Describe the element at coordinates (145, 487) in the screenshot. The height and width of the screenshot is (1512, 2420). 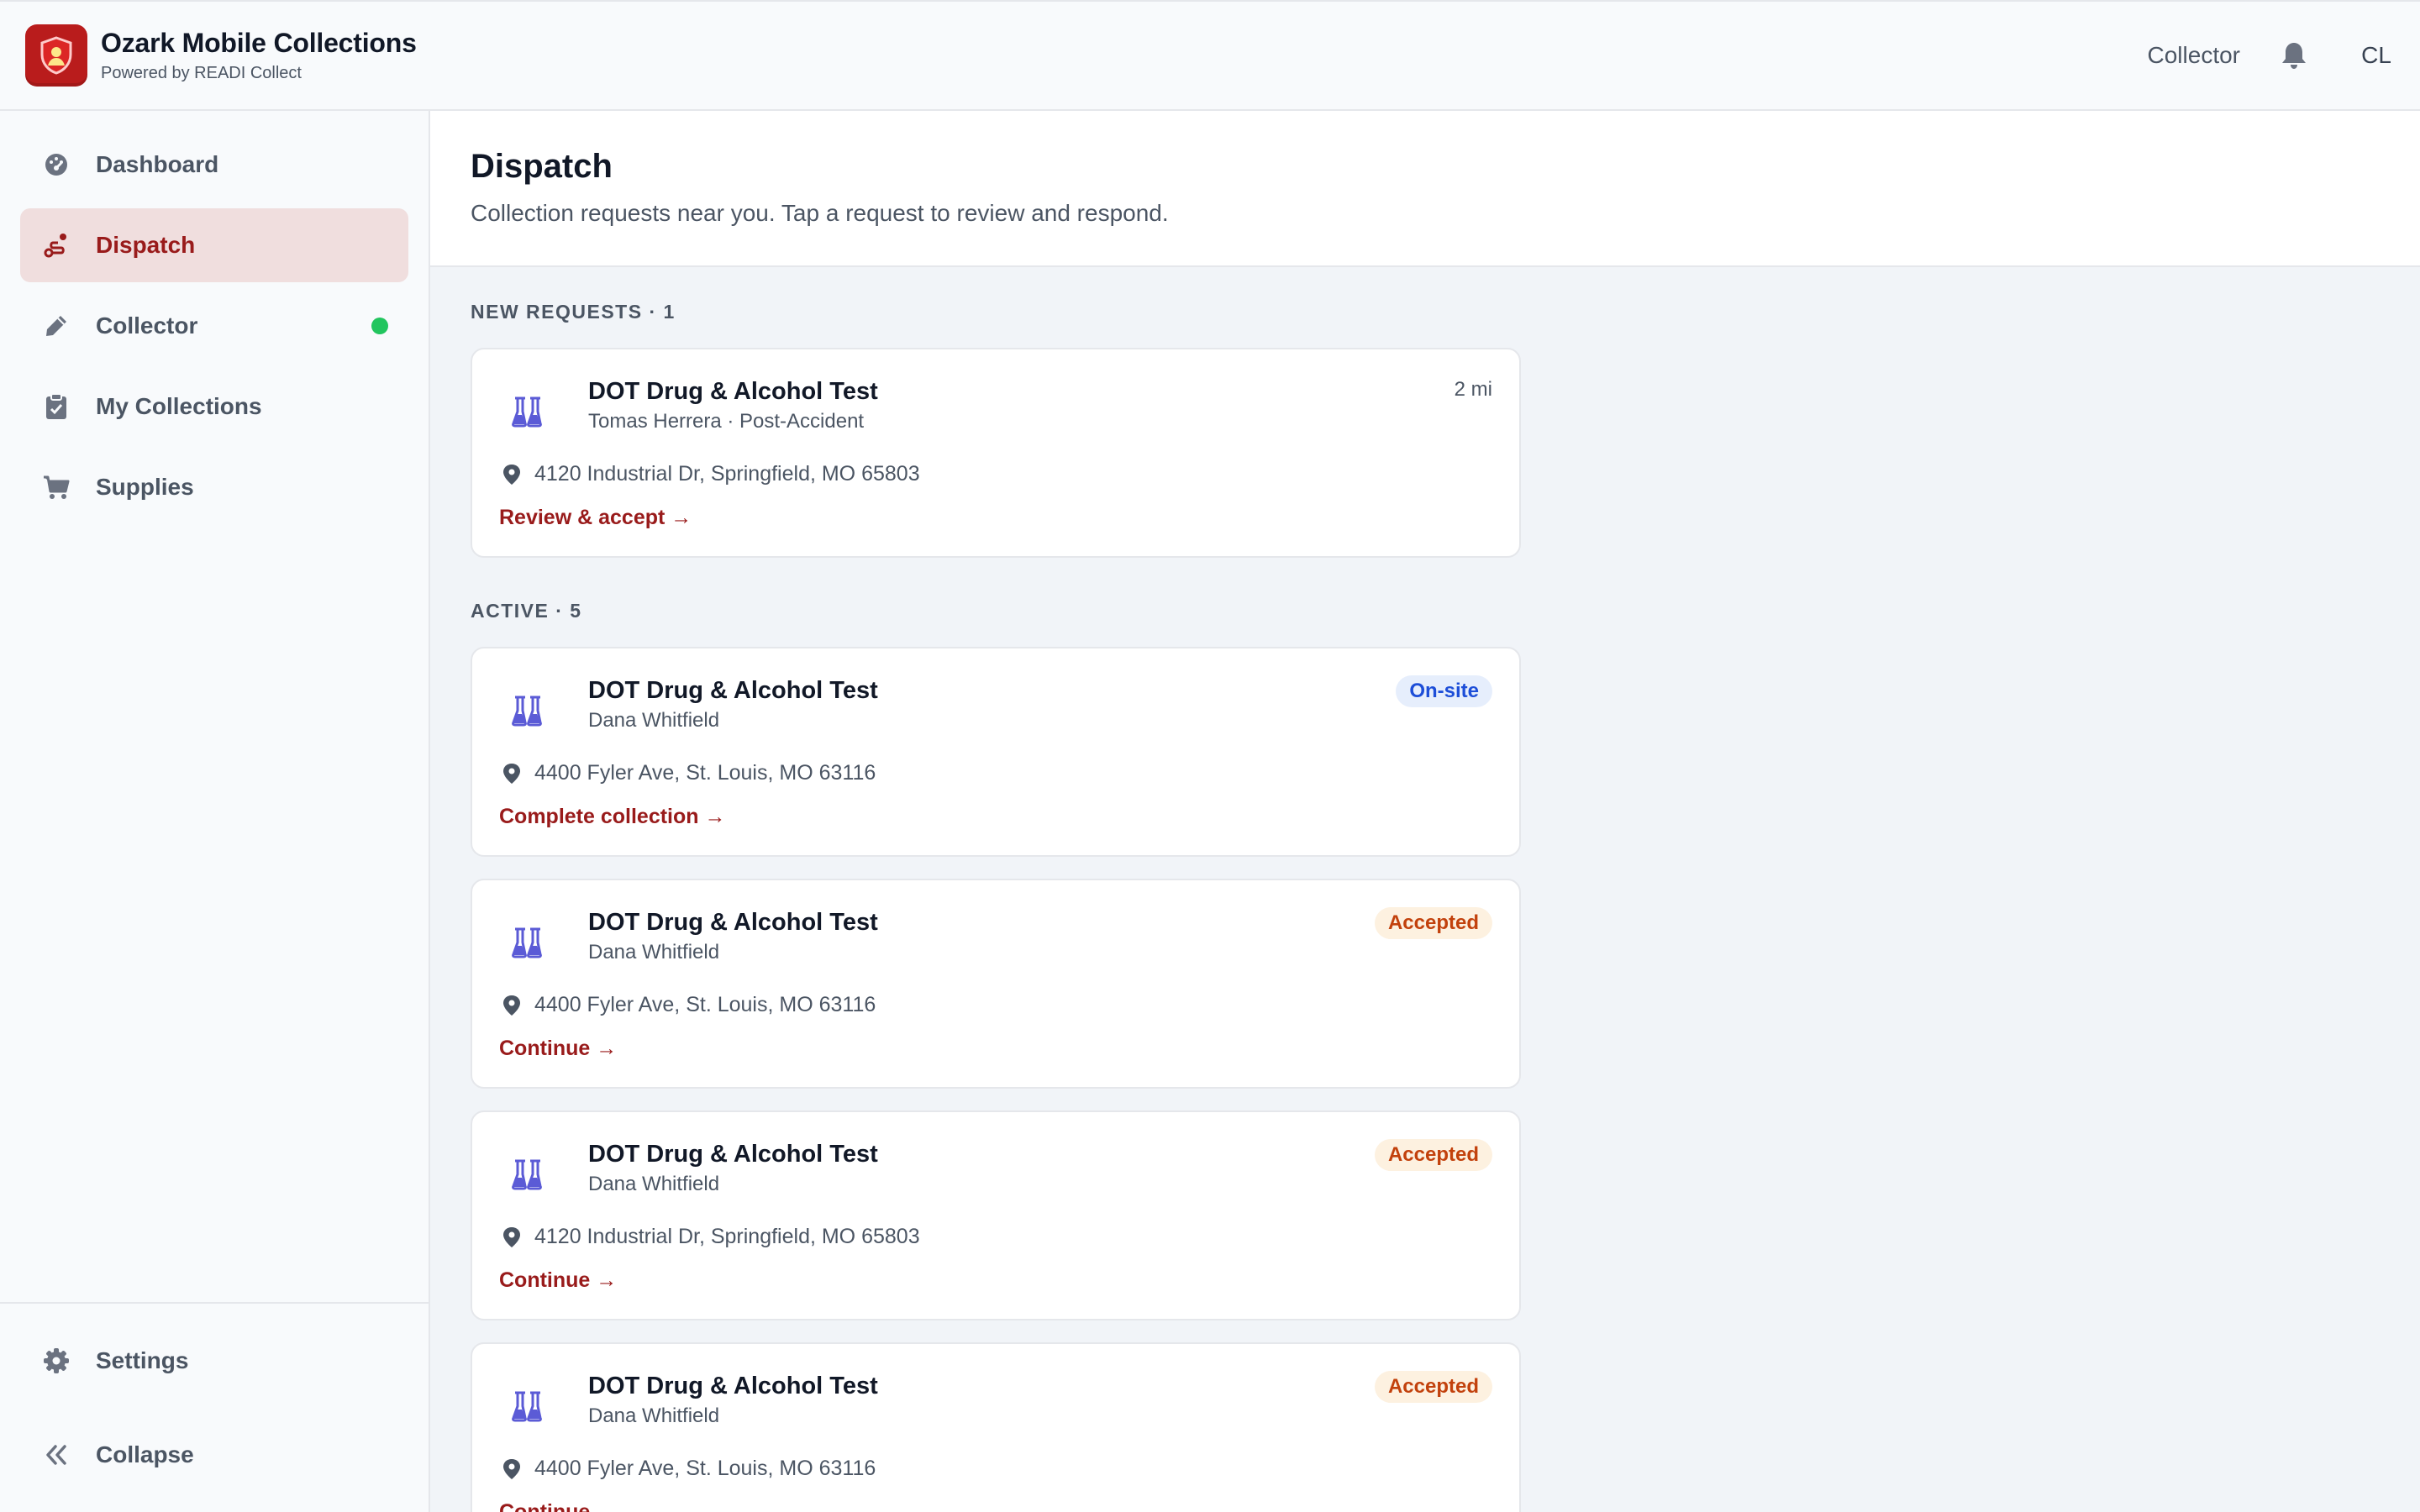
I see `sidebar-item-label: Supplies` at that location.